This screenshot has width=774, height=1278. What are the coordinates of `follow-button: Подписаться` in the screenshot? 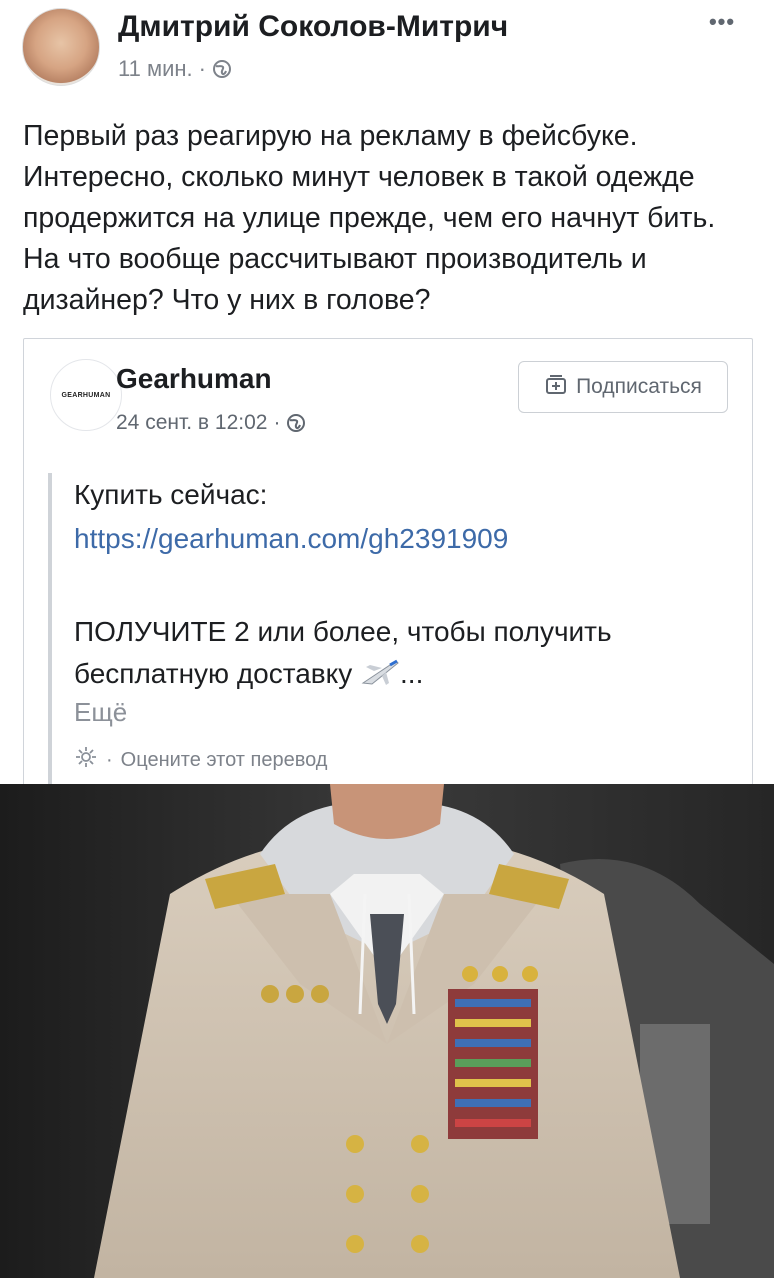 It's located at (623, 387).